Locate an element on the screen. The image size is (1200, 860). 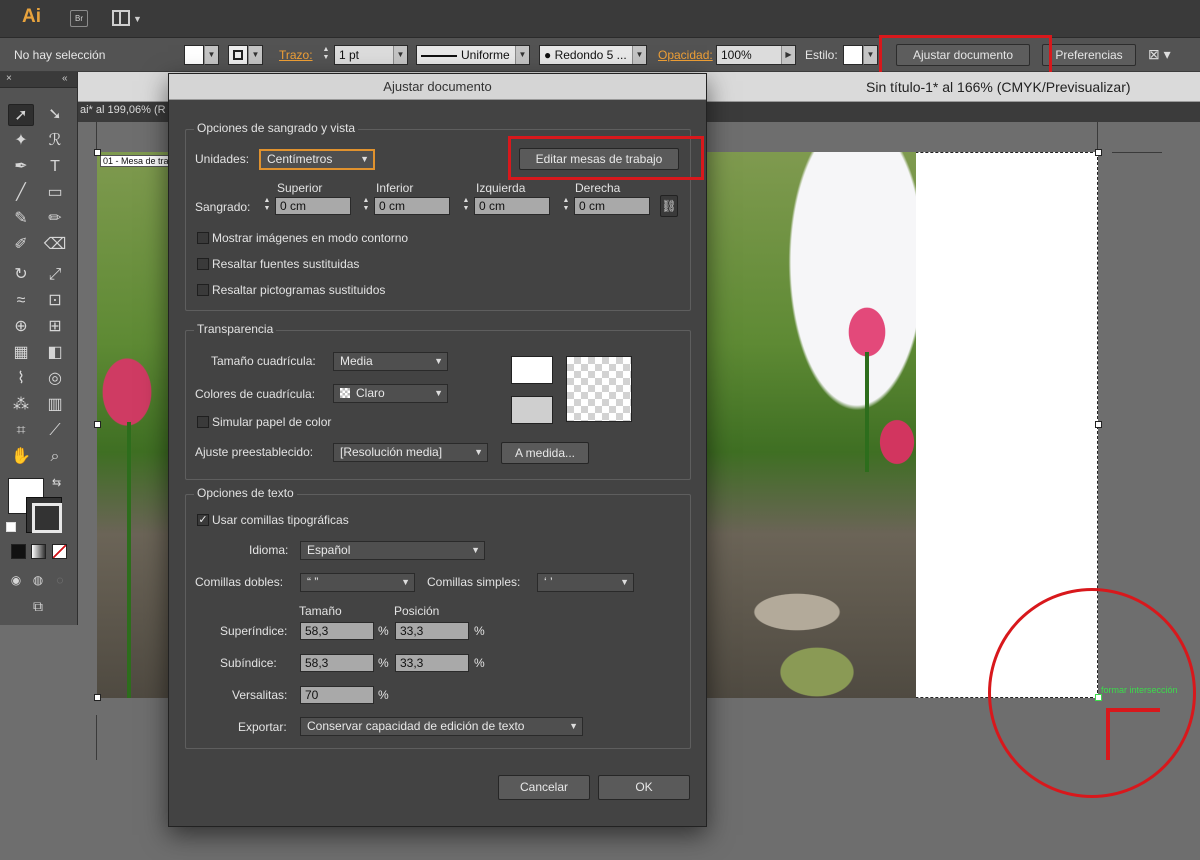
rectangle-tool-icon: ▭ is located at coordinates (55, 193).